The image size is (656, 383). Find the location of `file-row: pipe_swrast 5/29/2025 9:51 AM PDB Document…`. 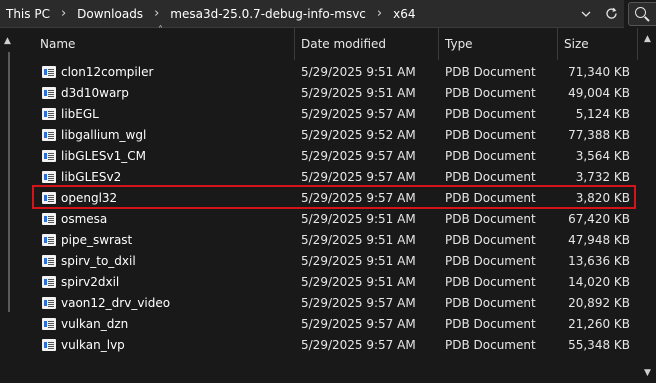

file-row: pipe_swrast 5/29/2025 9:51 AM PDB Document… is located at coordinates (336, 240).